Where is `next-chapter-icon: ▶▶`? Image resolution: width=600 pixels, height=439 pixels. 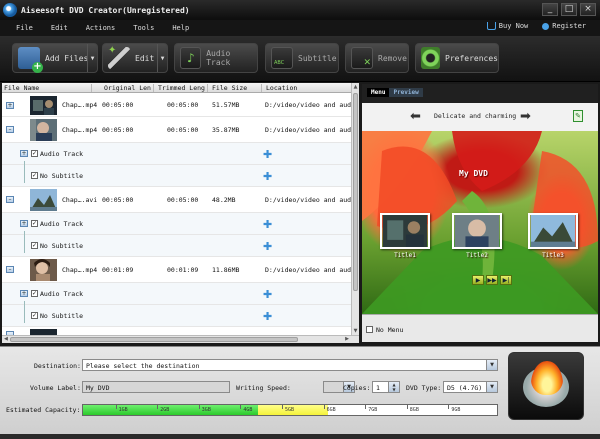 next-chapter-icon: ▶▶ is located at coordinates (492, 280).